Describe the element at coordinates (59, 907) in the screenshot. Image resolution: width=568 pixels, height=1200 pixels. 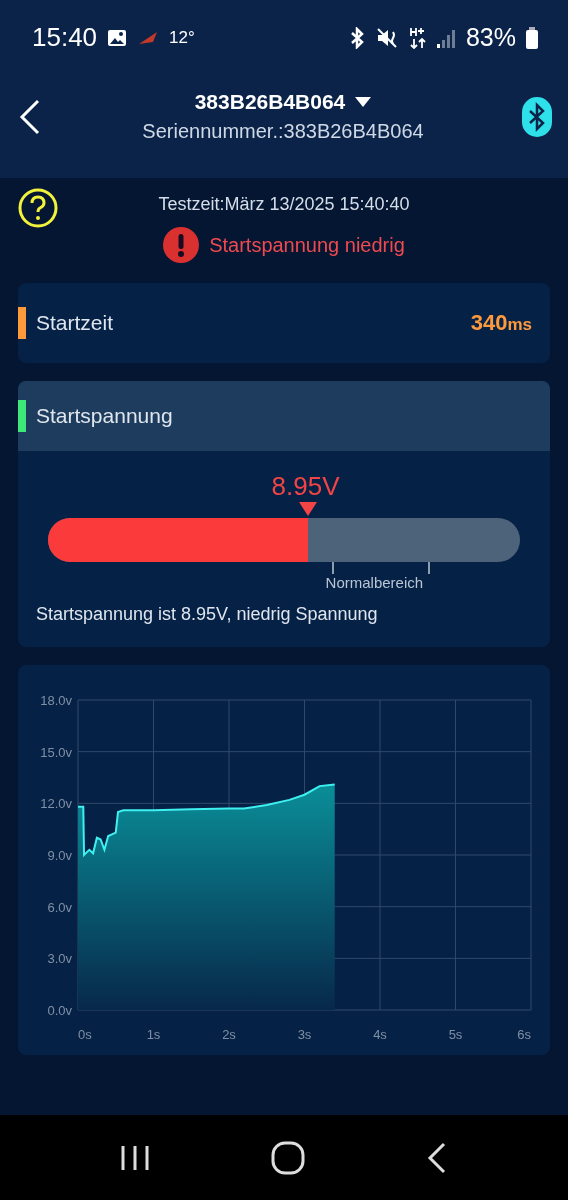
I see `y-axis-label: 6.0v` at that location.